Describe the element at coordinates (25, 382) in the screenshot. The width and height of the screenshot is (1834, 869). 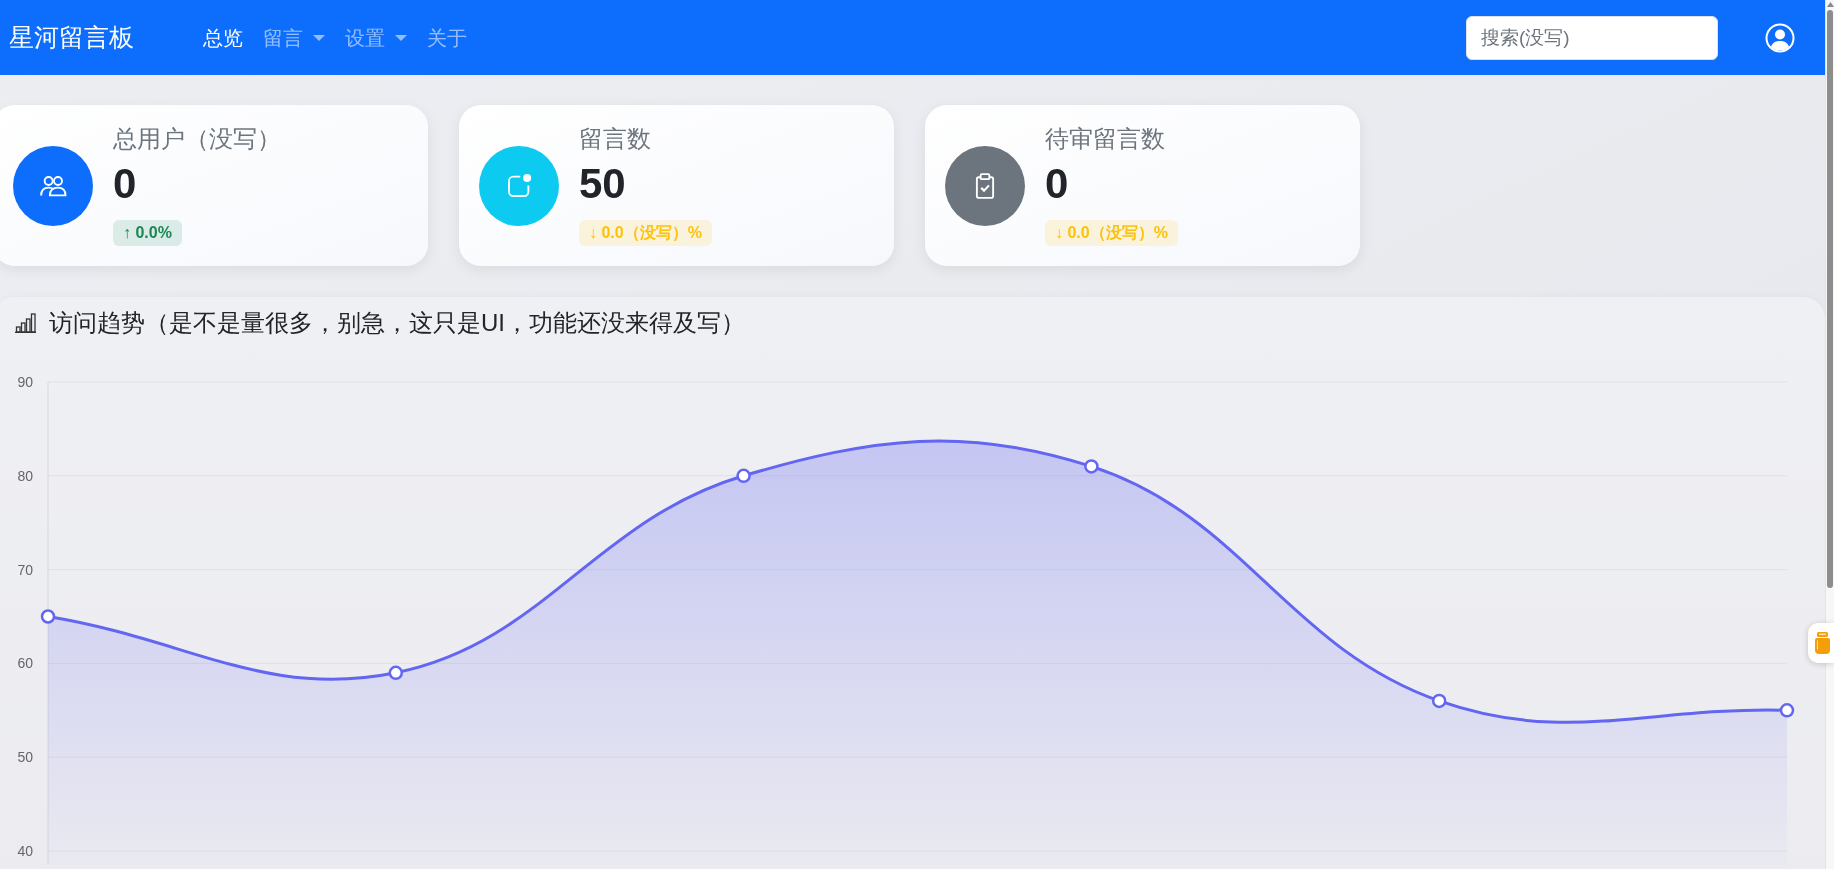
I see `axis-label: 90` at that location.